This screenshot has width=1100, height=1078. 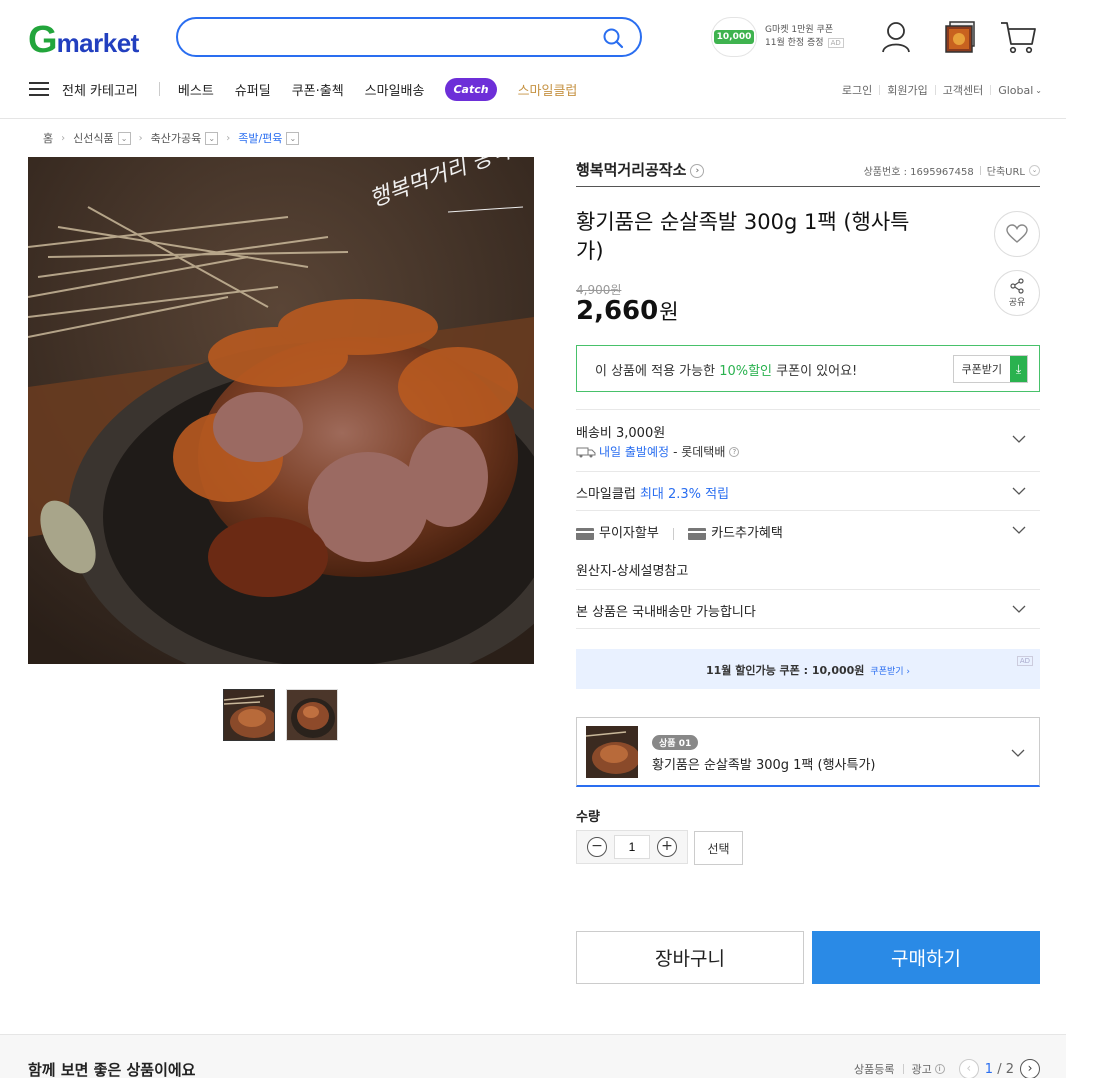 What do you see at coordinates (684, 494) in the screenshot?
I see `smileclub-benefit: 최대 2.3% 적립` at bounding box center [684, 494].